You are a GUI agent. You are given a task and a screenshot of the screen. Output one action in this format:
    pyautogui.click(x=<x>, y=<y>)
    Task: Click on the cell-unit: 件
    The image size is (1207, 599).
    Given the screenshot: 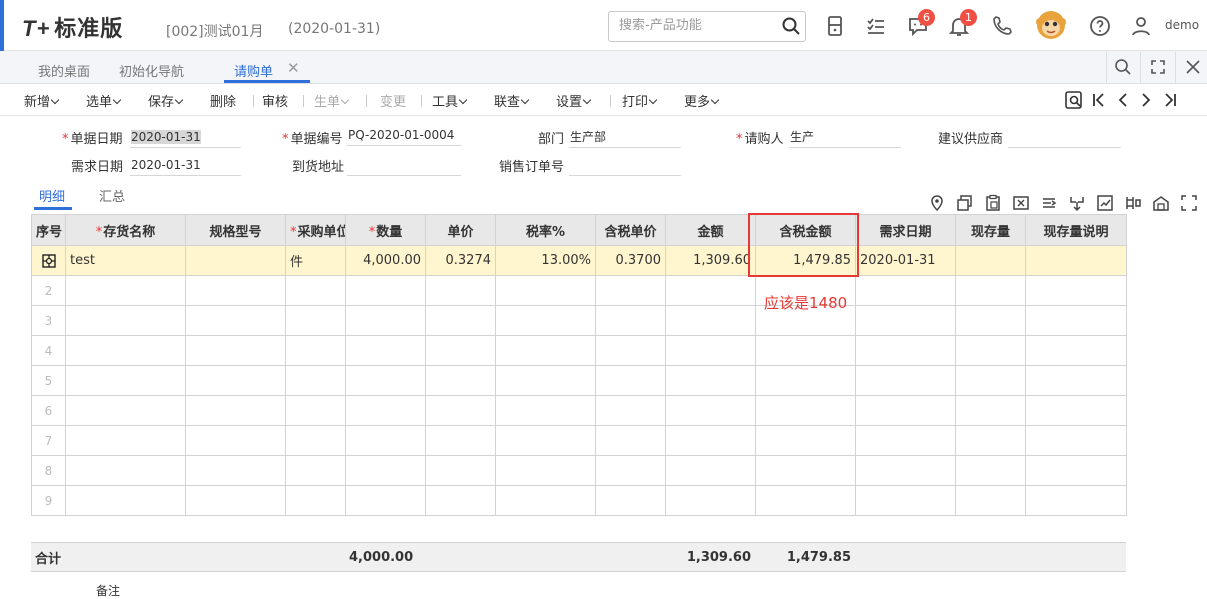 What is the action you would take?
    pyautogui.click(x=315, y=260)
    